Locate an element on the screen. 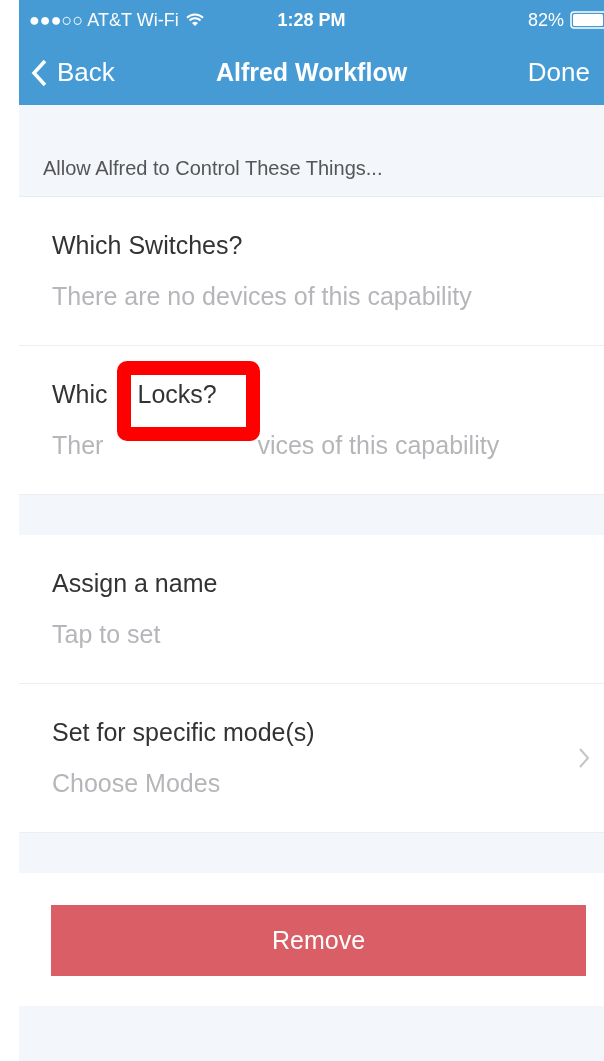 This screenshot has height=1061, width=604. row-title: Assign a name is located at coordinates (135, 583).